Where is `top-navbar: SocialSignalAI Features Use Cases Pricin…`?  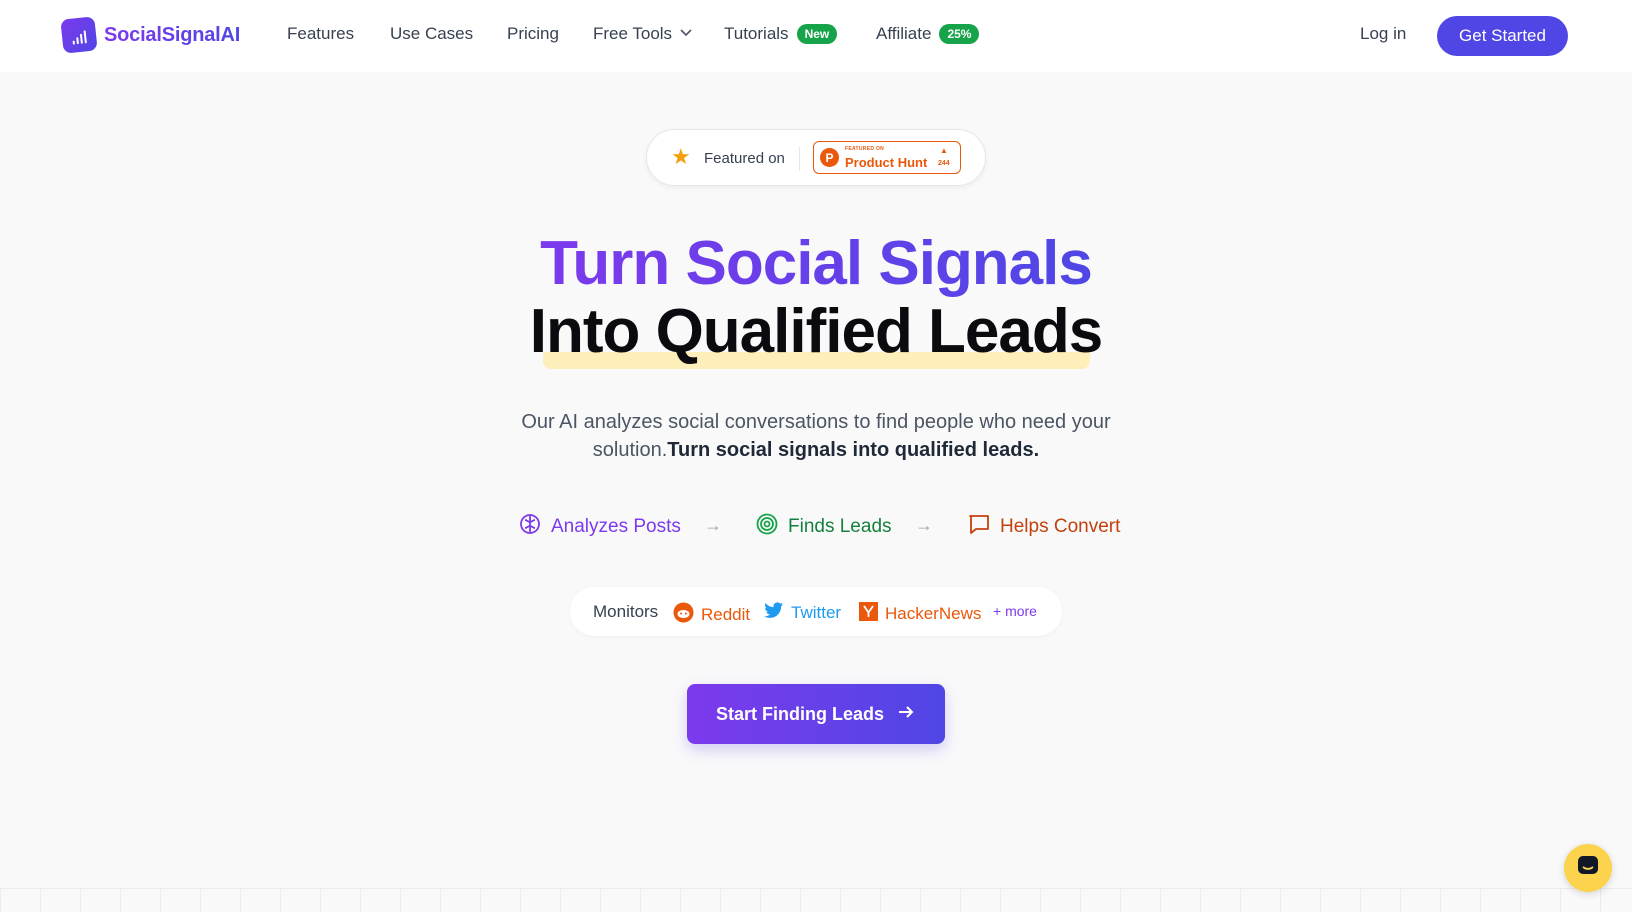 top-navbar: SocialSignalAI Features Use Cases Pricin… is located at coordinates (816, 36).